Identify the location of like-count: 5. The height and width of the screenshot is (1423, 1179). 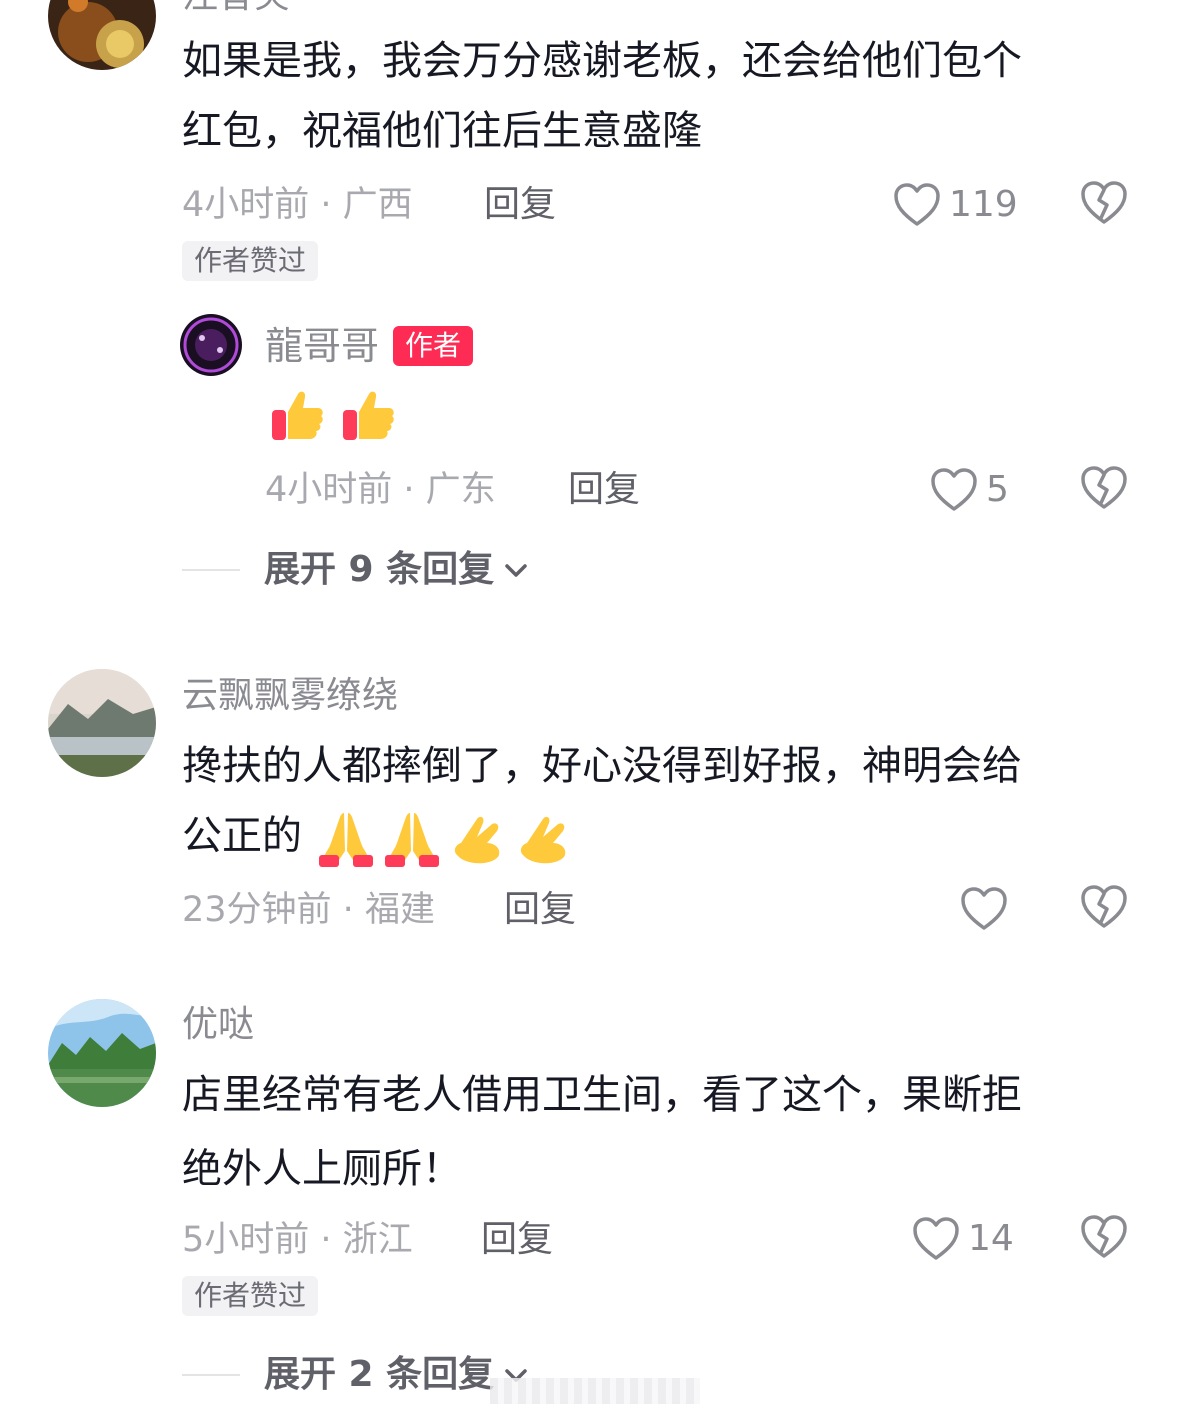
(997, 489).